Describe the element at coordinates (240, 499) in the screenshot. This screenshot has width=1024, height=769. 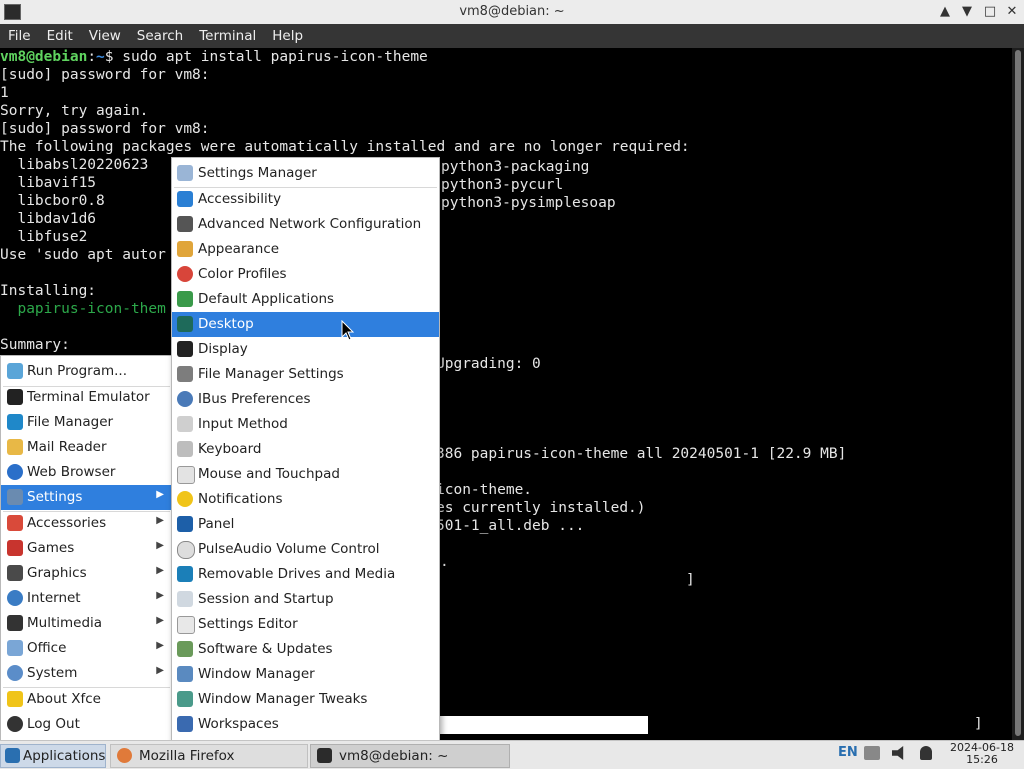
I see `menu-item-label: Notifications` at that location.